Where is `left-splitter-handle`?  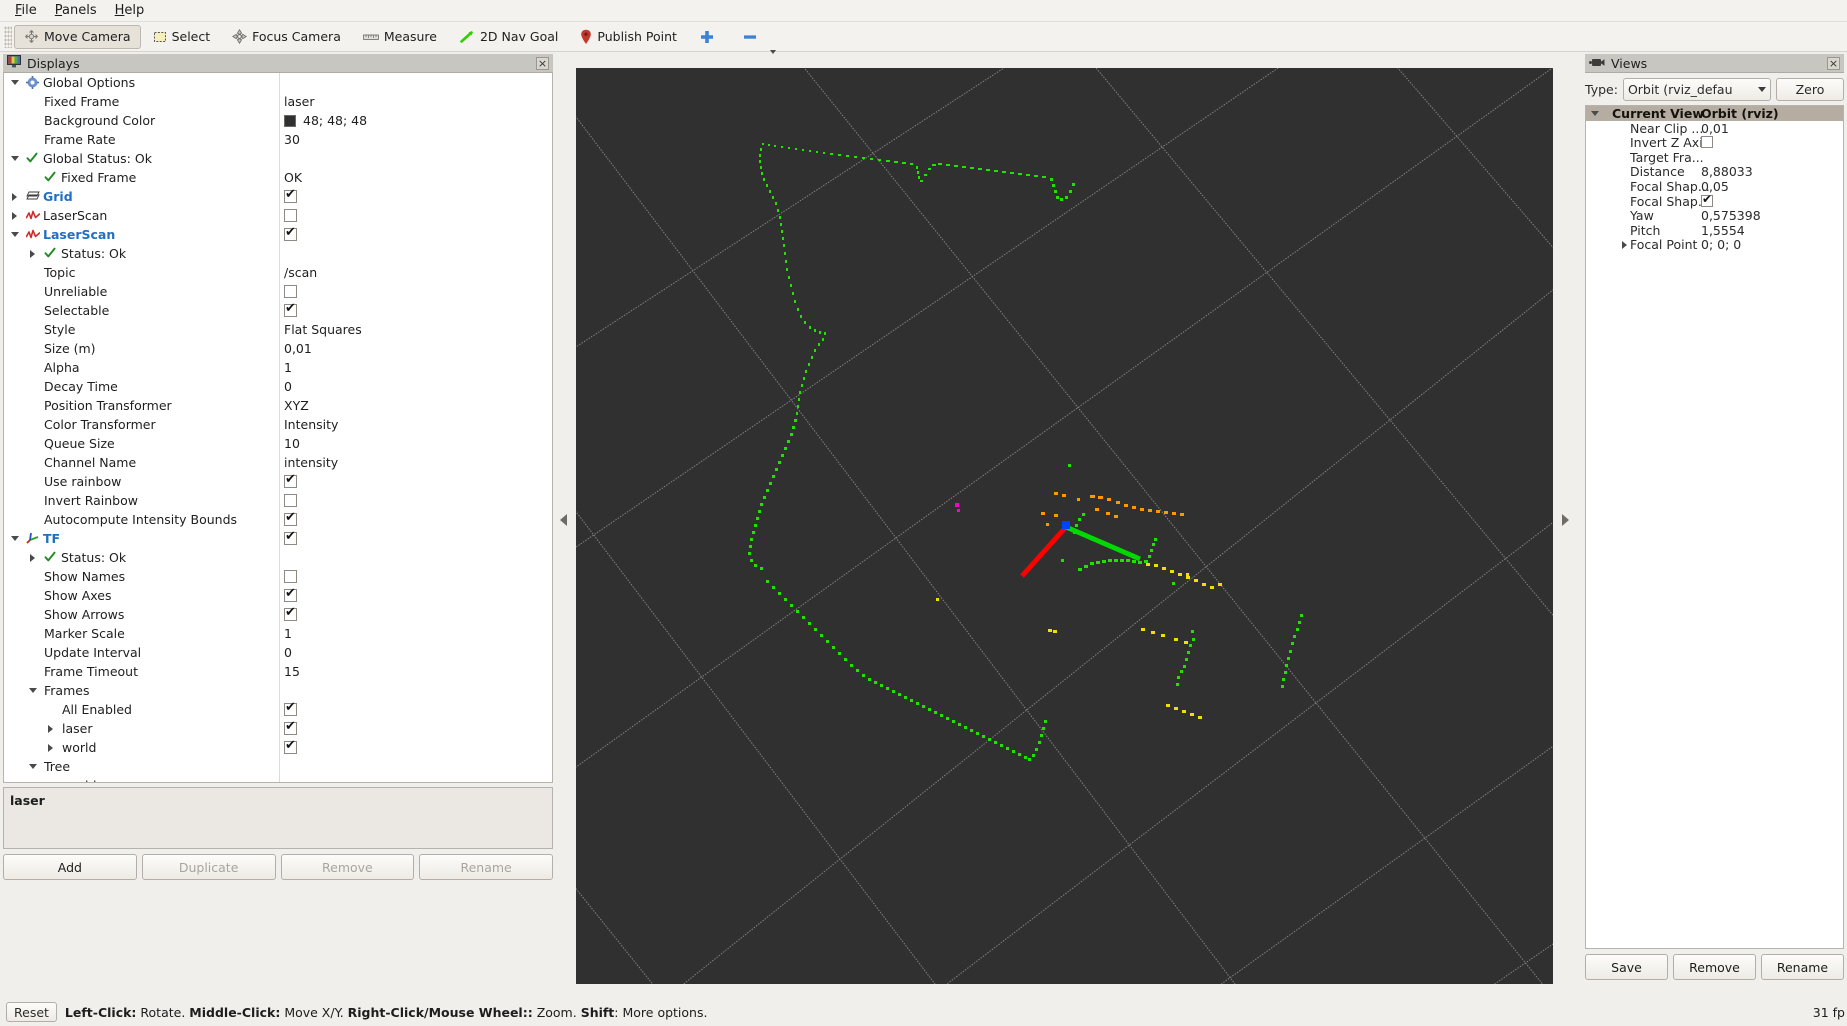 left-splitter-handle is located at coordinates (563, 520).